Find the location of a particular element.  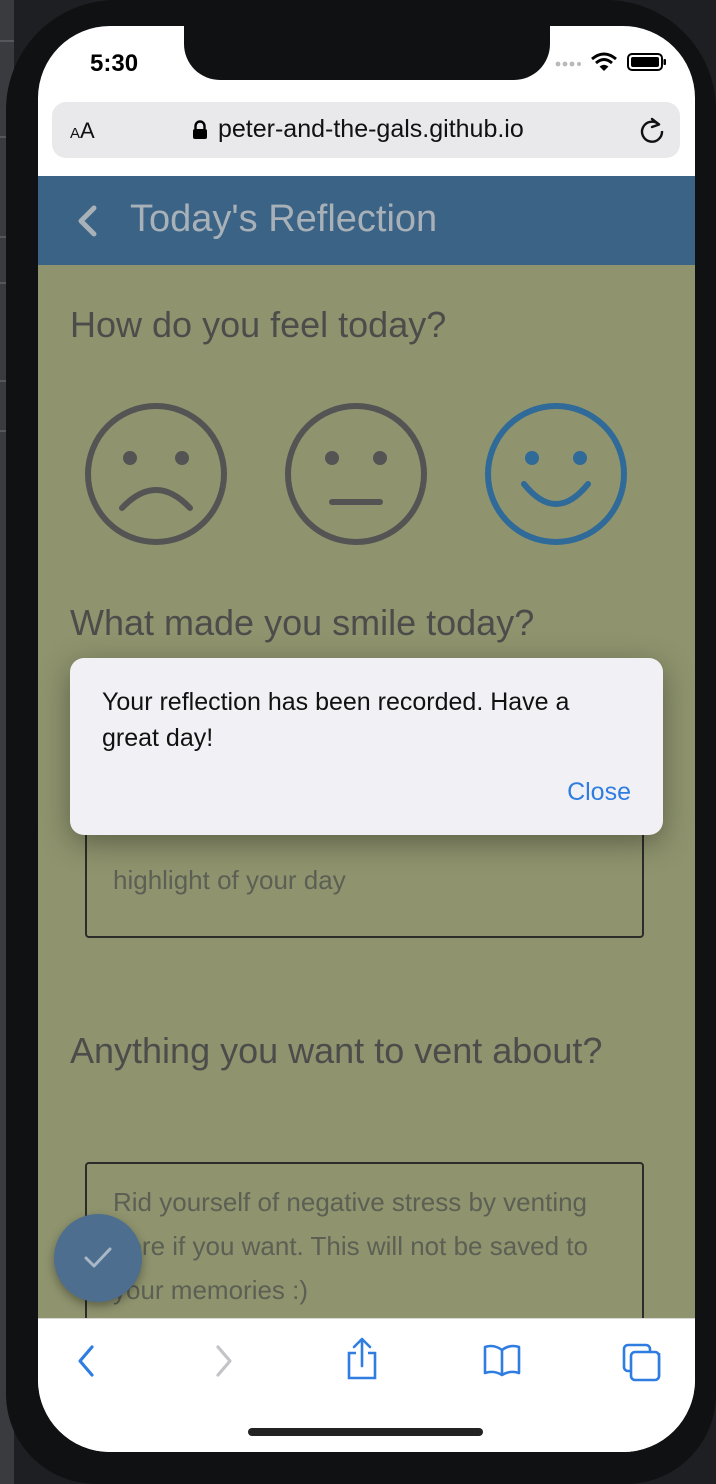

browser-back-icon is located at coordinates (86, 1363).